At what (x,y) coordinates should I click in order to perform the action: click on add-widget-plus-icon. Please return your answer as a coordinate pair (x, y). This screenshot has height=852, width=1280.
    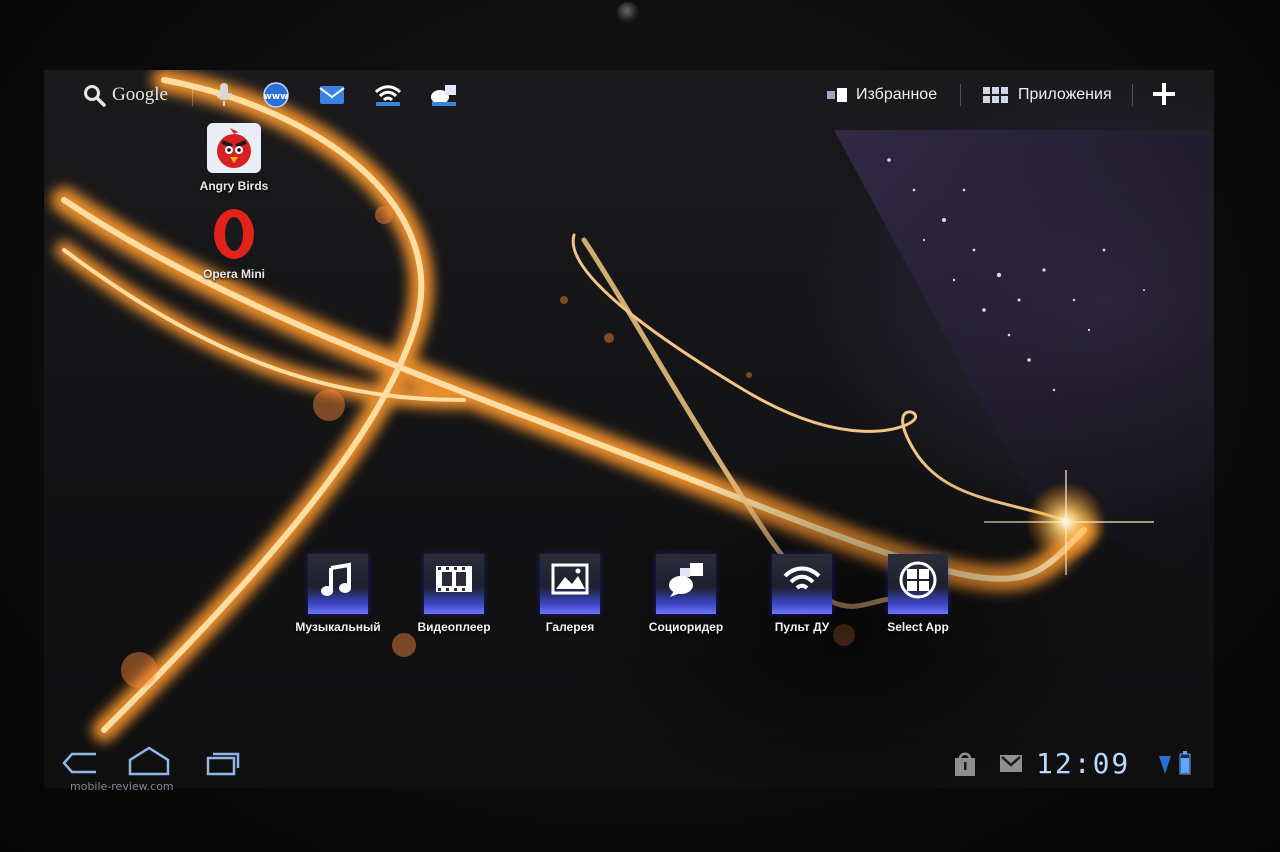
    Looking at the image, I should click on (1164, 94).